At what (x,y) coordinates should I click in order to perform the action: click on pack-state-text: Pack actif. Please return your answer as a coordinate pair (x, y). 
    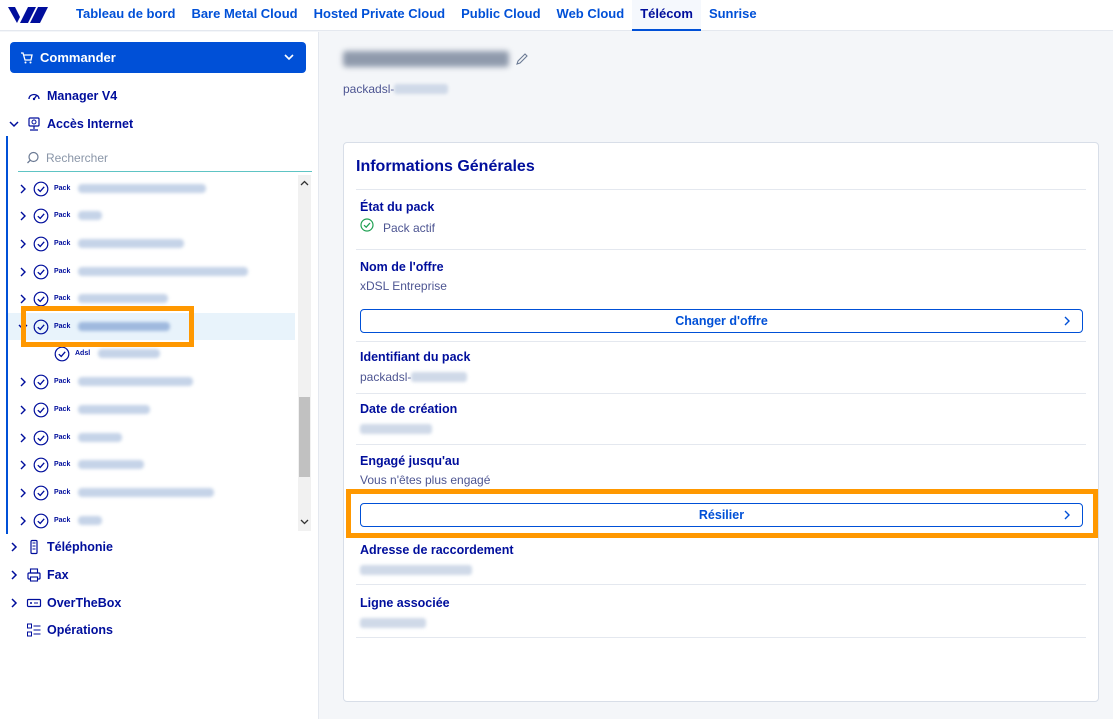
    Looking at the image, I should click on (409, 228).